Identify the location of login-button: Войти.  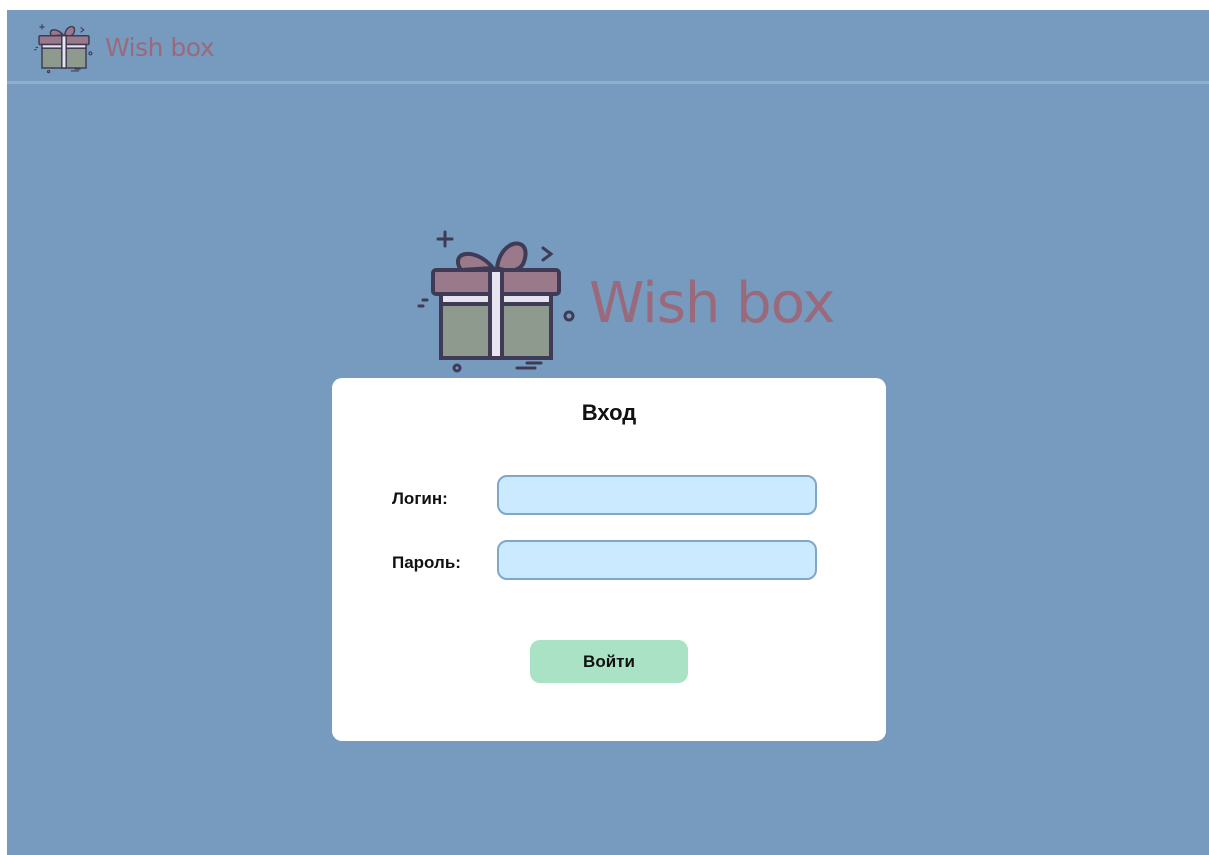
(609, 661).